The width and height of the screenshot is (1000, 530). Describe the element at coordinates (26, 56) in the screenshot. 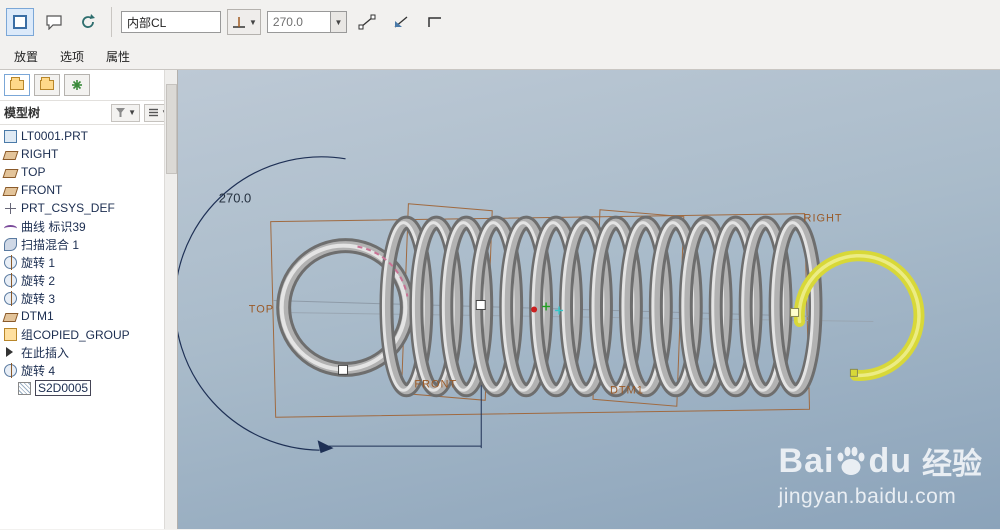

I see `dashboard-tab: 放置` at that location.